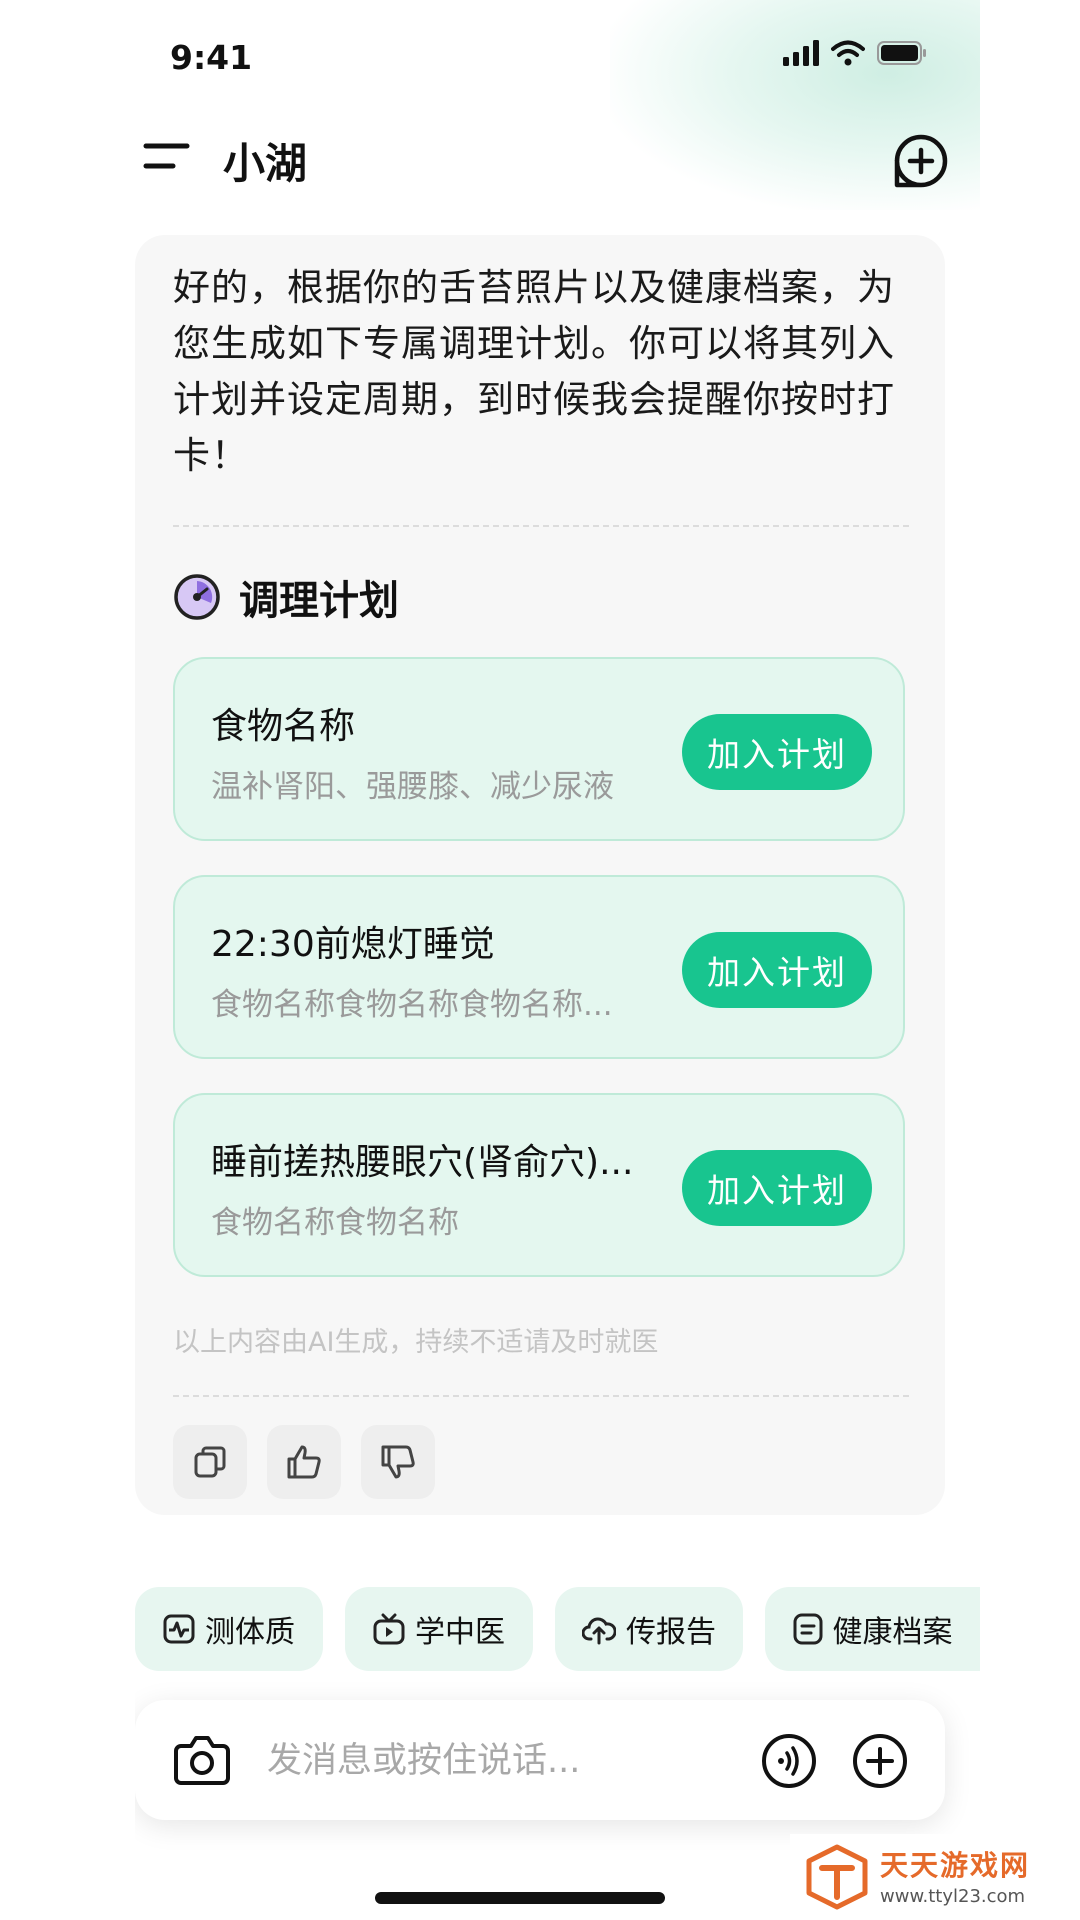 The height and width of the screenshot is (1920, 1080). Describe the element at coordinates (921, 161) in the screenshot. I see `new-chat-icon` at that location.